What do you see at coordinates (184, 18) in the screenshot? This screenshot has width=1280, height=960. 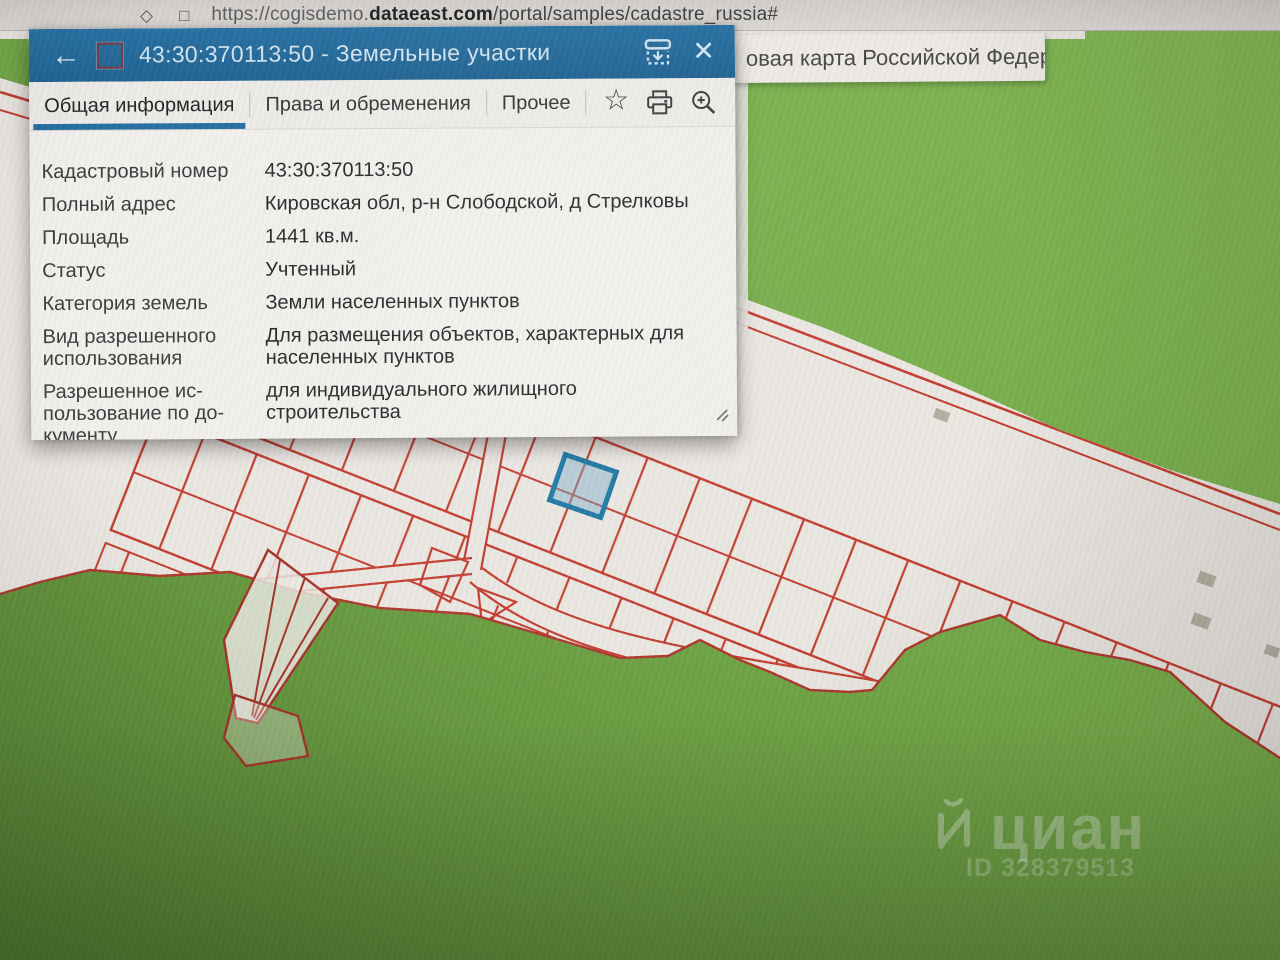 I see `extension-icon: □` at bounding box center [184, 18].